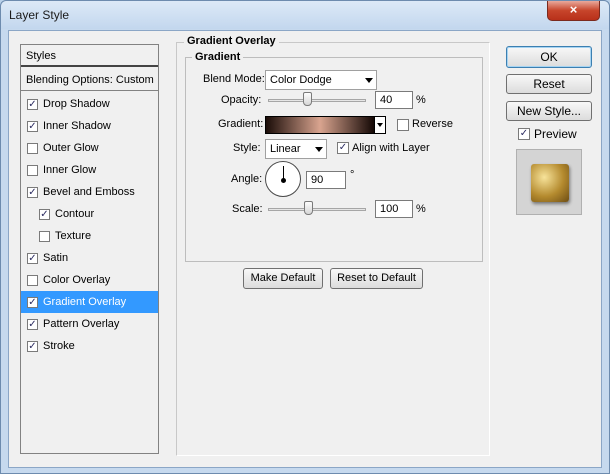 The width and height of the screenshot is (610, 474). I want to click on style-item: Bevel and Emboss, so click(89, 192).